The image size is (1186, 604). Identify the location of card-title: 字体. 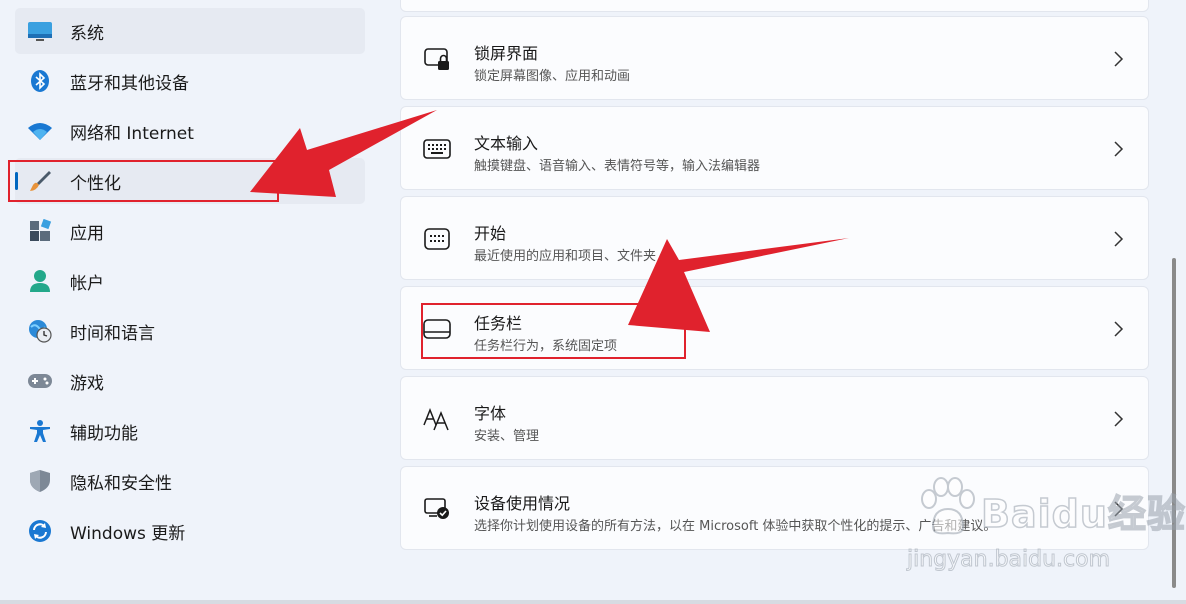
(490, 413).